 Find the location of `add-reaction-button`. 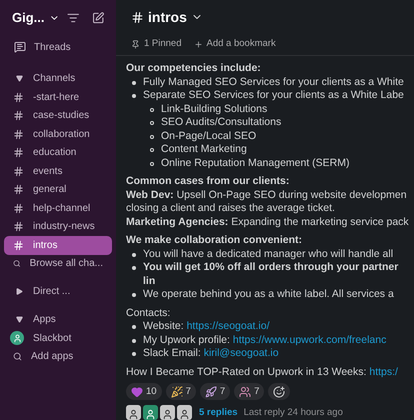

add-reaction-button is located at coordinates (279, 391).